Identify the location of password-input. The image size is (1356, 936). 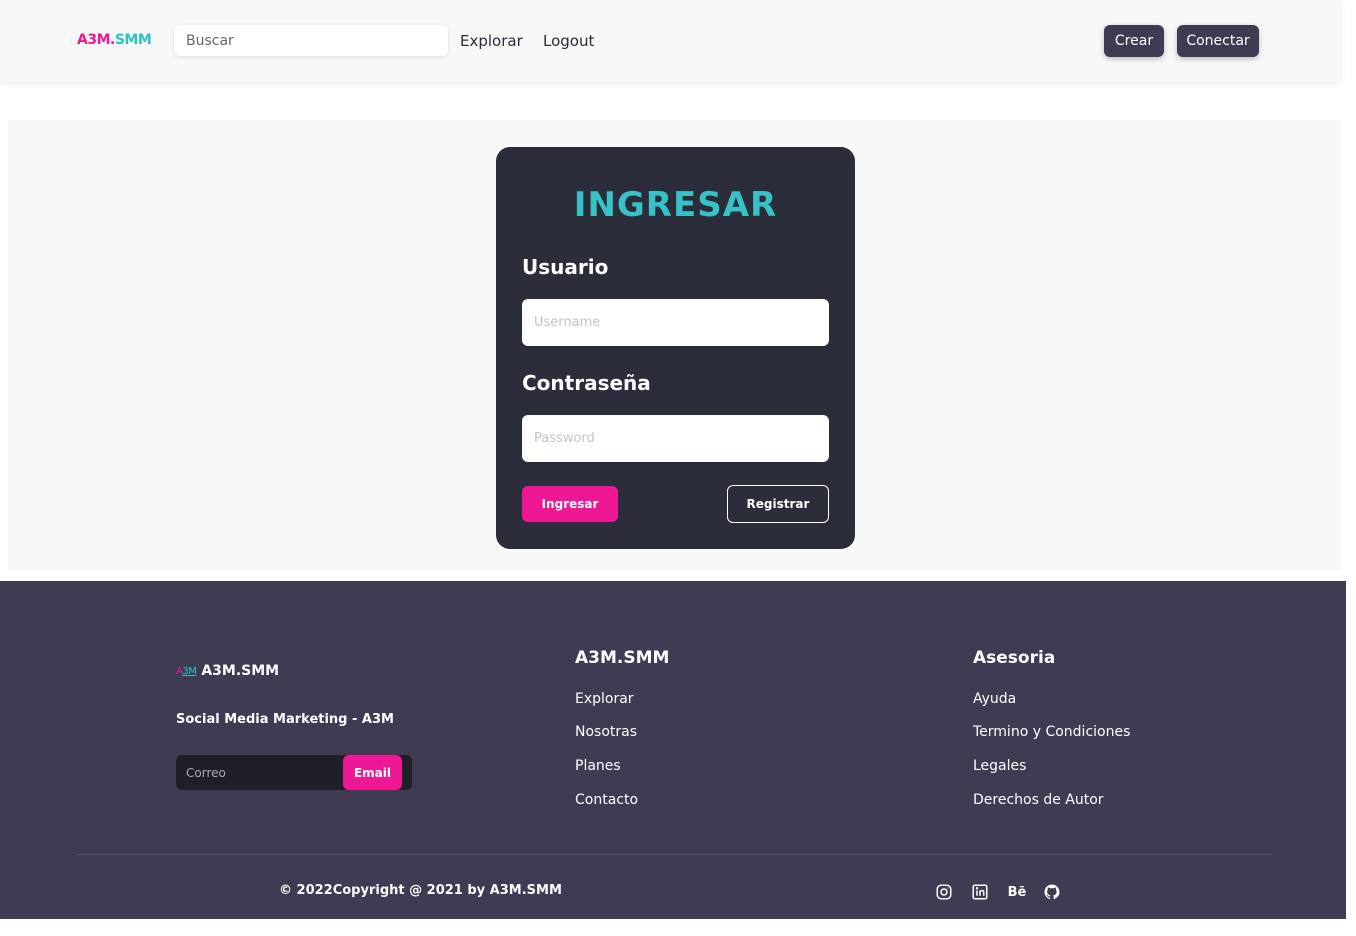
(675, 438).